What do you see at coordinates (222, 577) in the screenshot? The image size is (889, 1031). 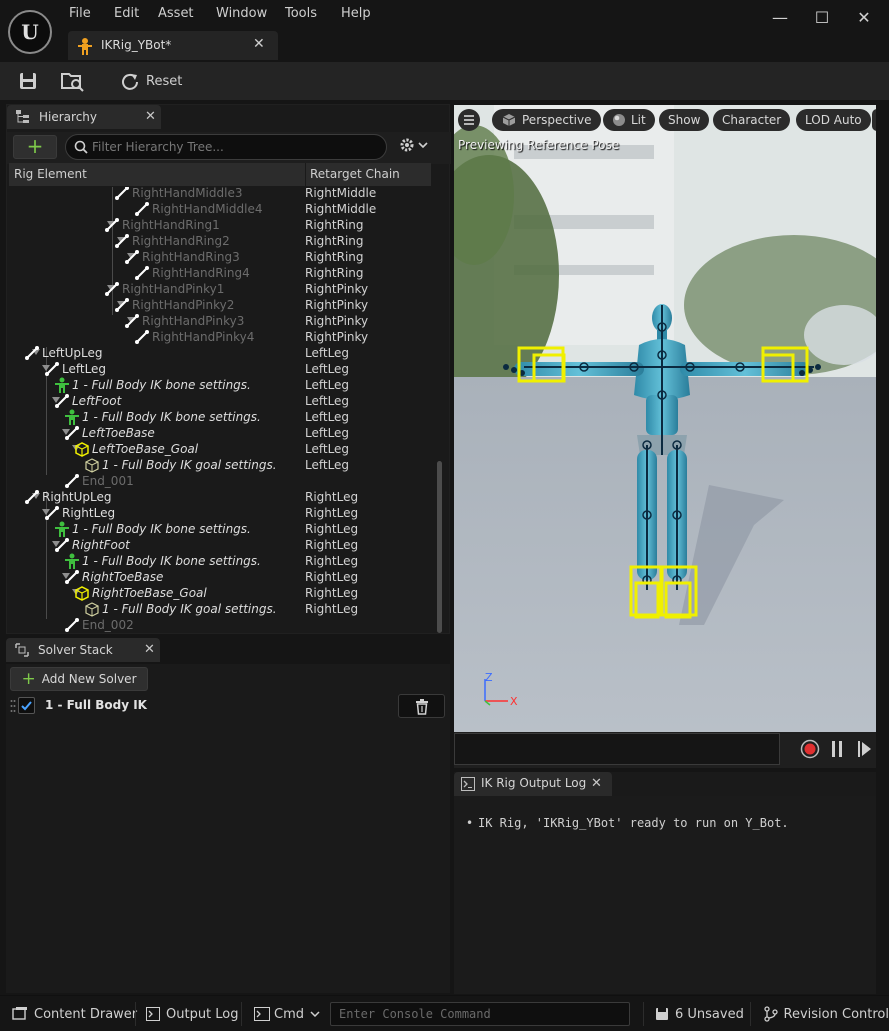 I see `tree-row: RightToeBase RightLeg` at bounding box center [222, 577].